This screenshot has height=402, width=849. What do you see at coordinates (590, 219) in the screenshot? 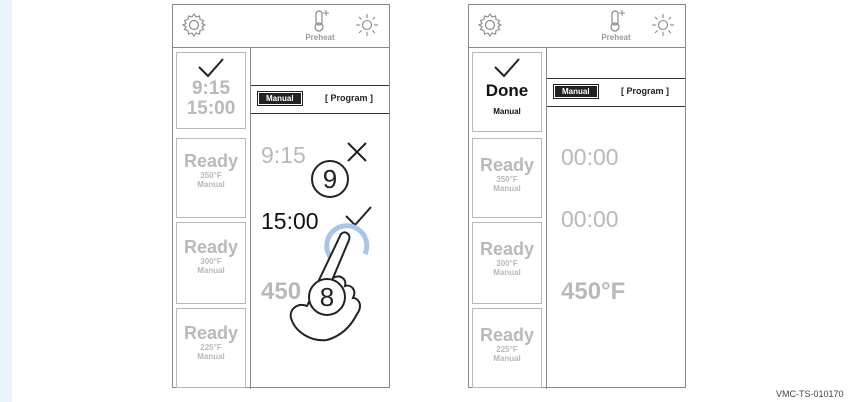
I see `end-time-value: 00:00` at bounding box center [590, 219].